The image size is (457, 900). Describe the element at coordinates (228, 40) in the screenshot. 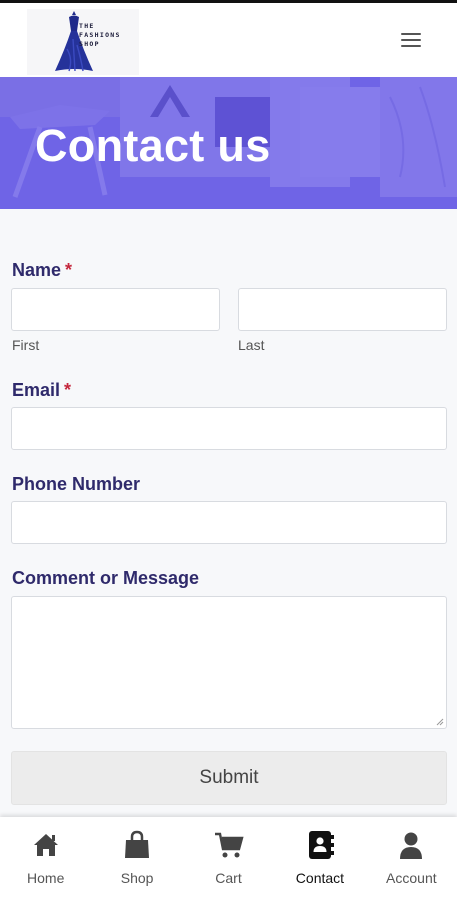

I see `site-header: THE FASHIONS SHOP` at that location.